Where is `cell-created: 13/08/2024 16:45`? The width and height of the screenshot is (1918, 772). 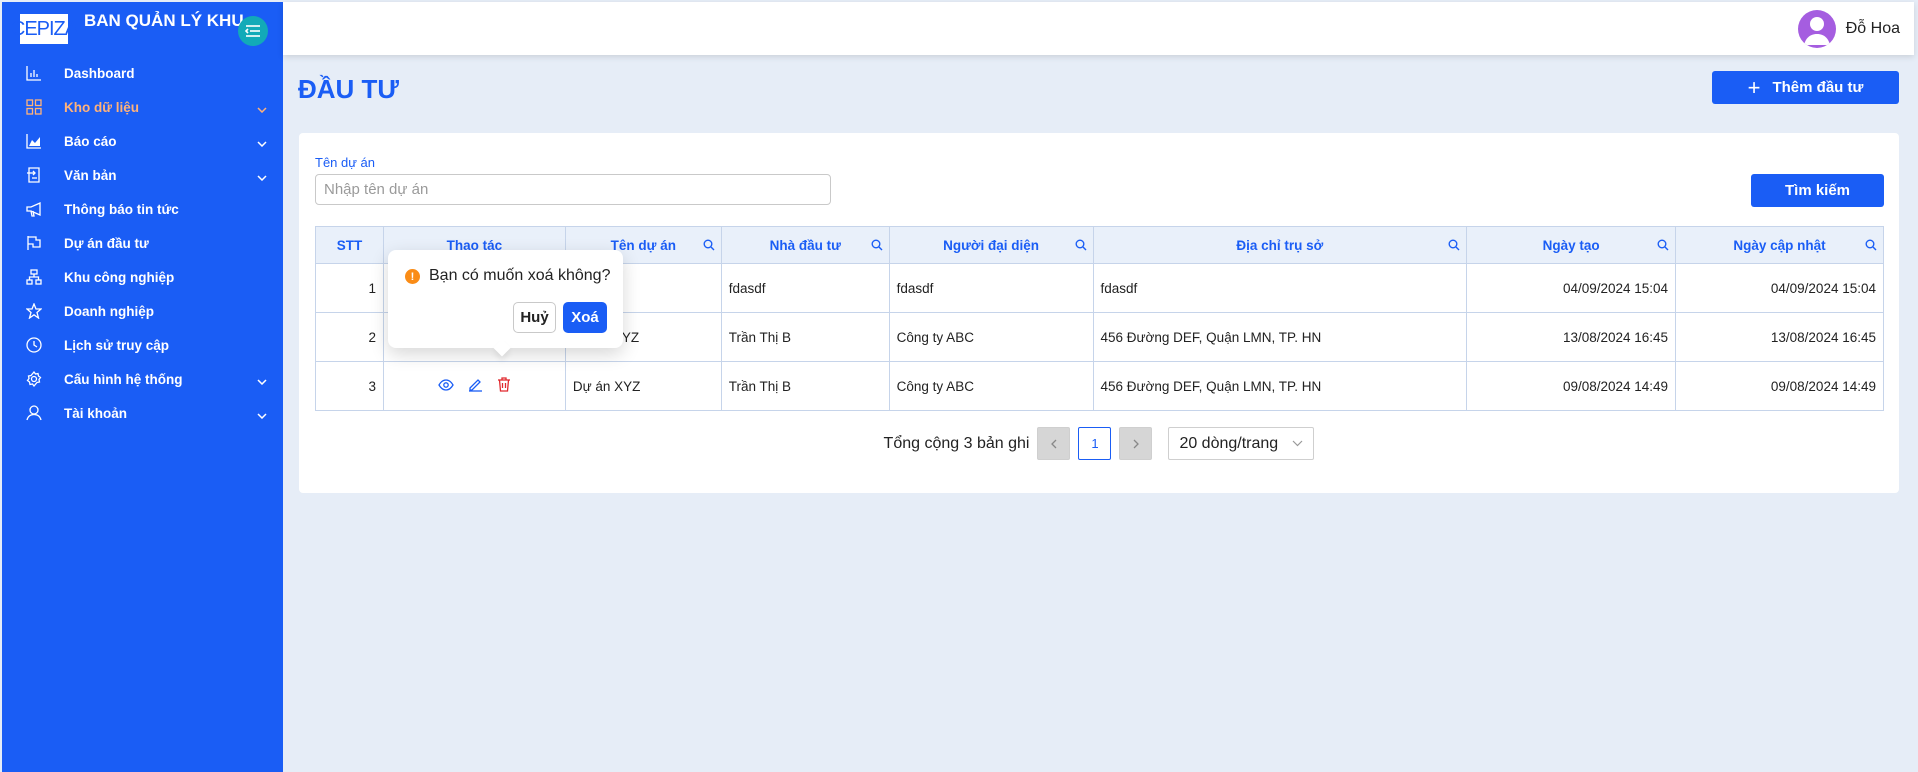
cell-created: 13/08/2024 16:45 is located at coordinates (1571, 337).